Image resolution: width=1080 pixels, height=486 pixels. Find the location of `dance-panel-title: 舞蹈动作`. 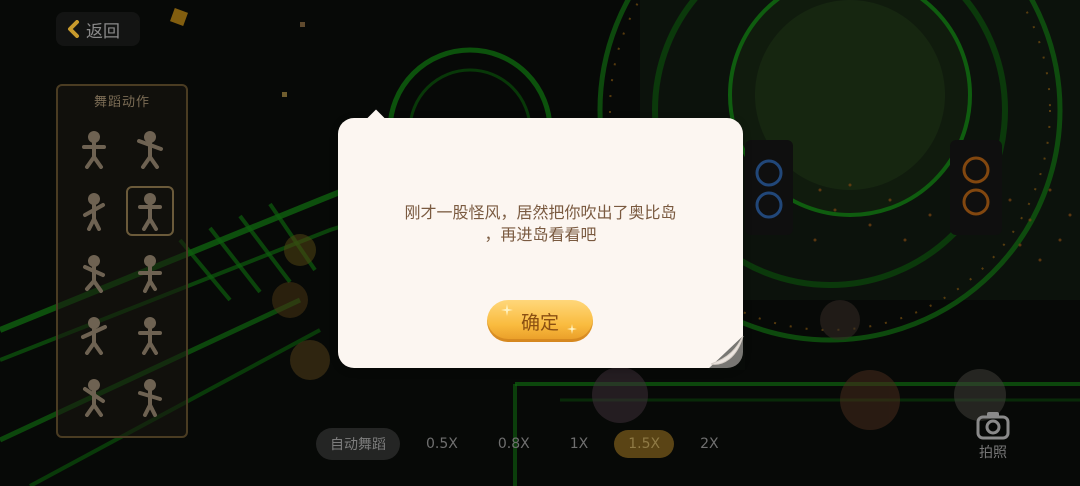

dance-panel-title: 舞蹈动作 is located at coordinates (121, 102).